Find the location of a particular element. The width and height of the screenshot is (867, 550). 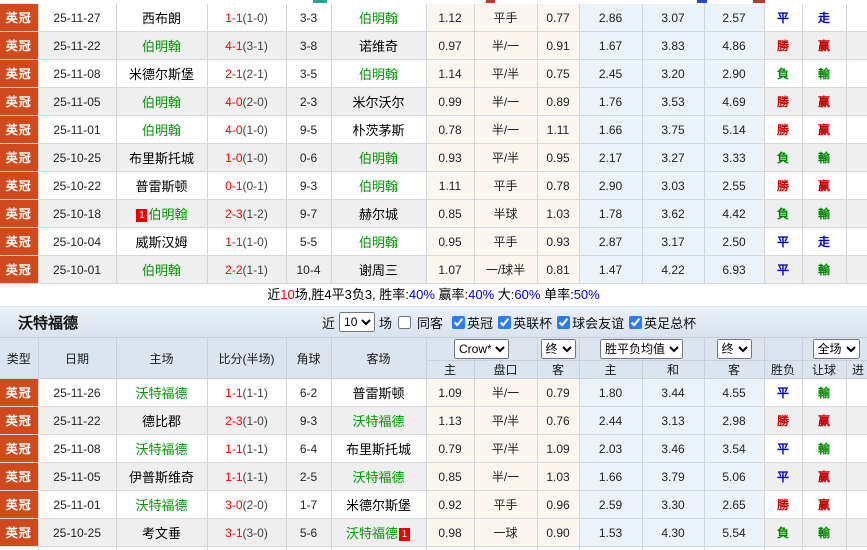

corner-cell: 3-5 is located at coordinates (309, 73).